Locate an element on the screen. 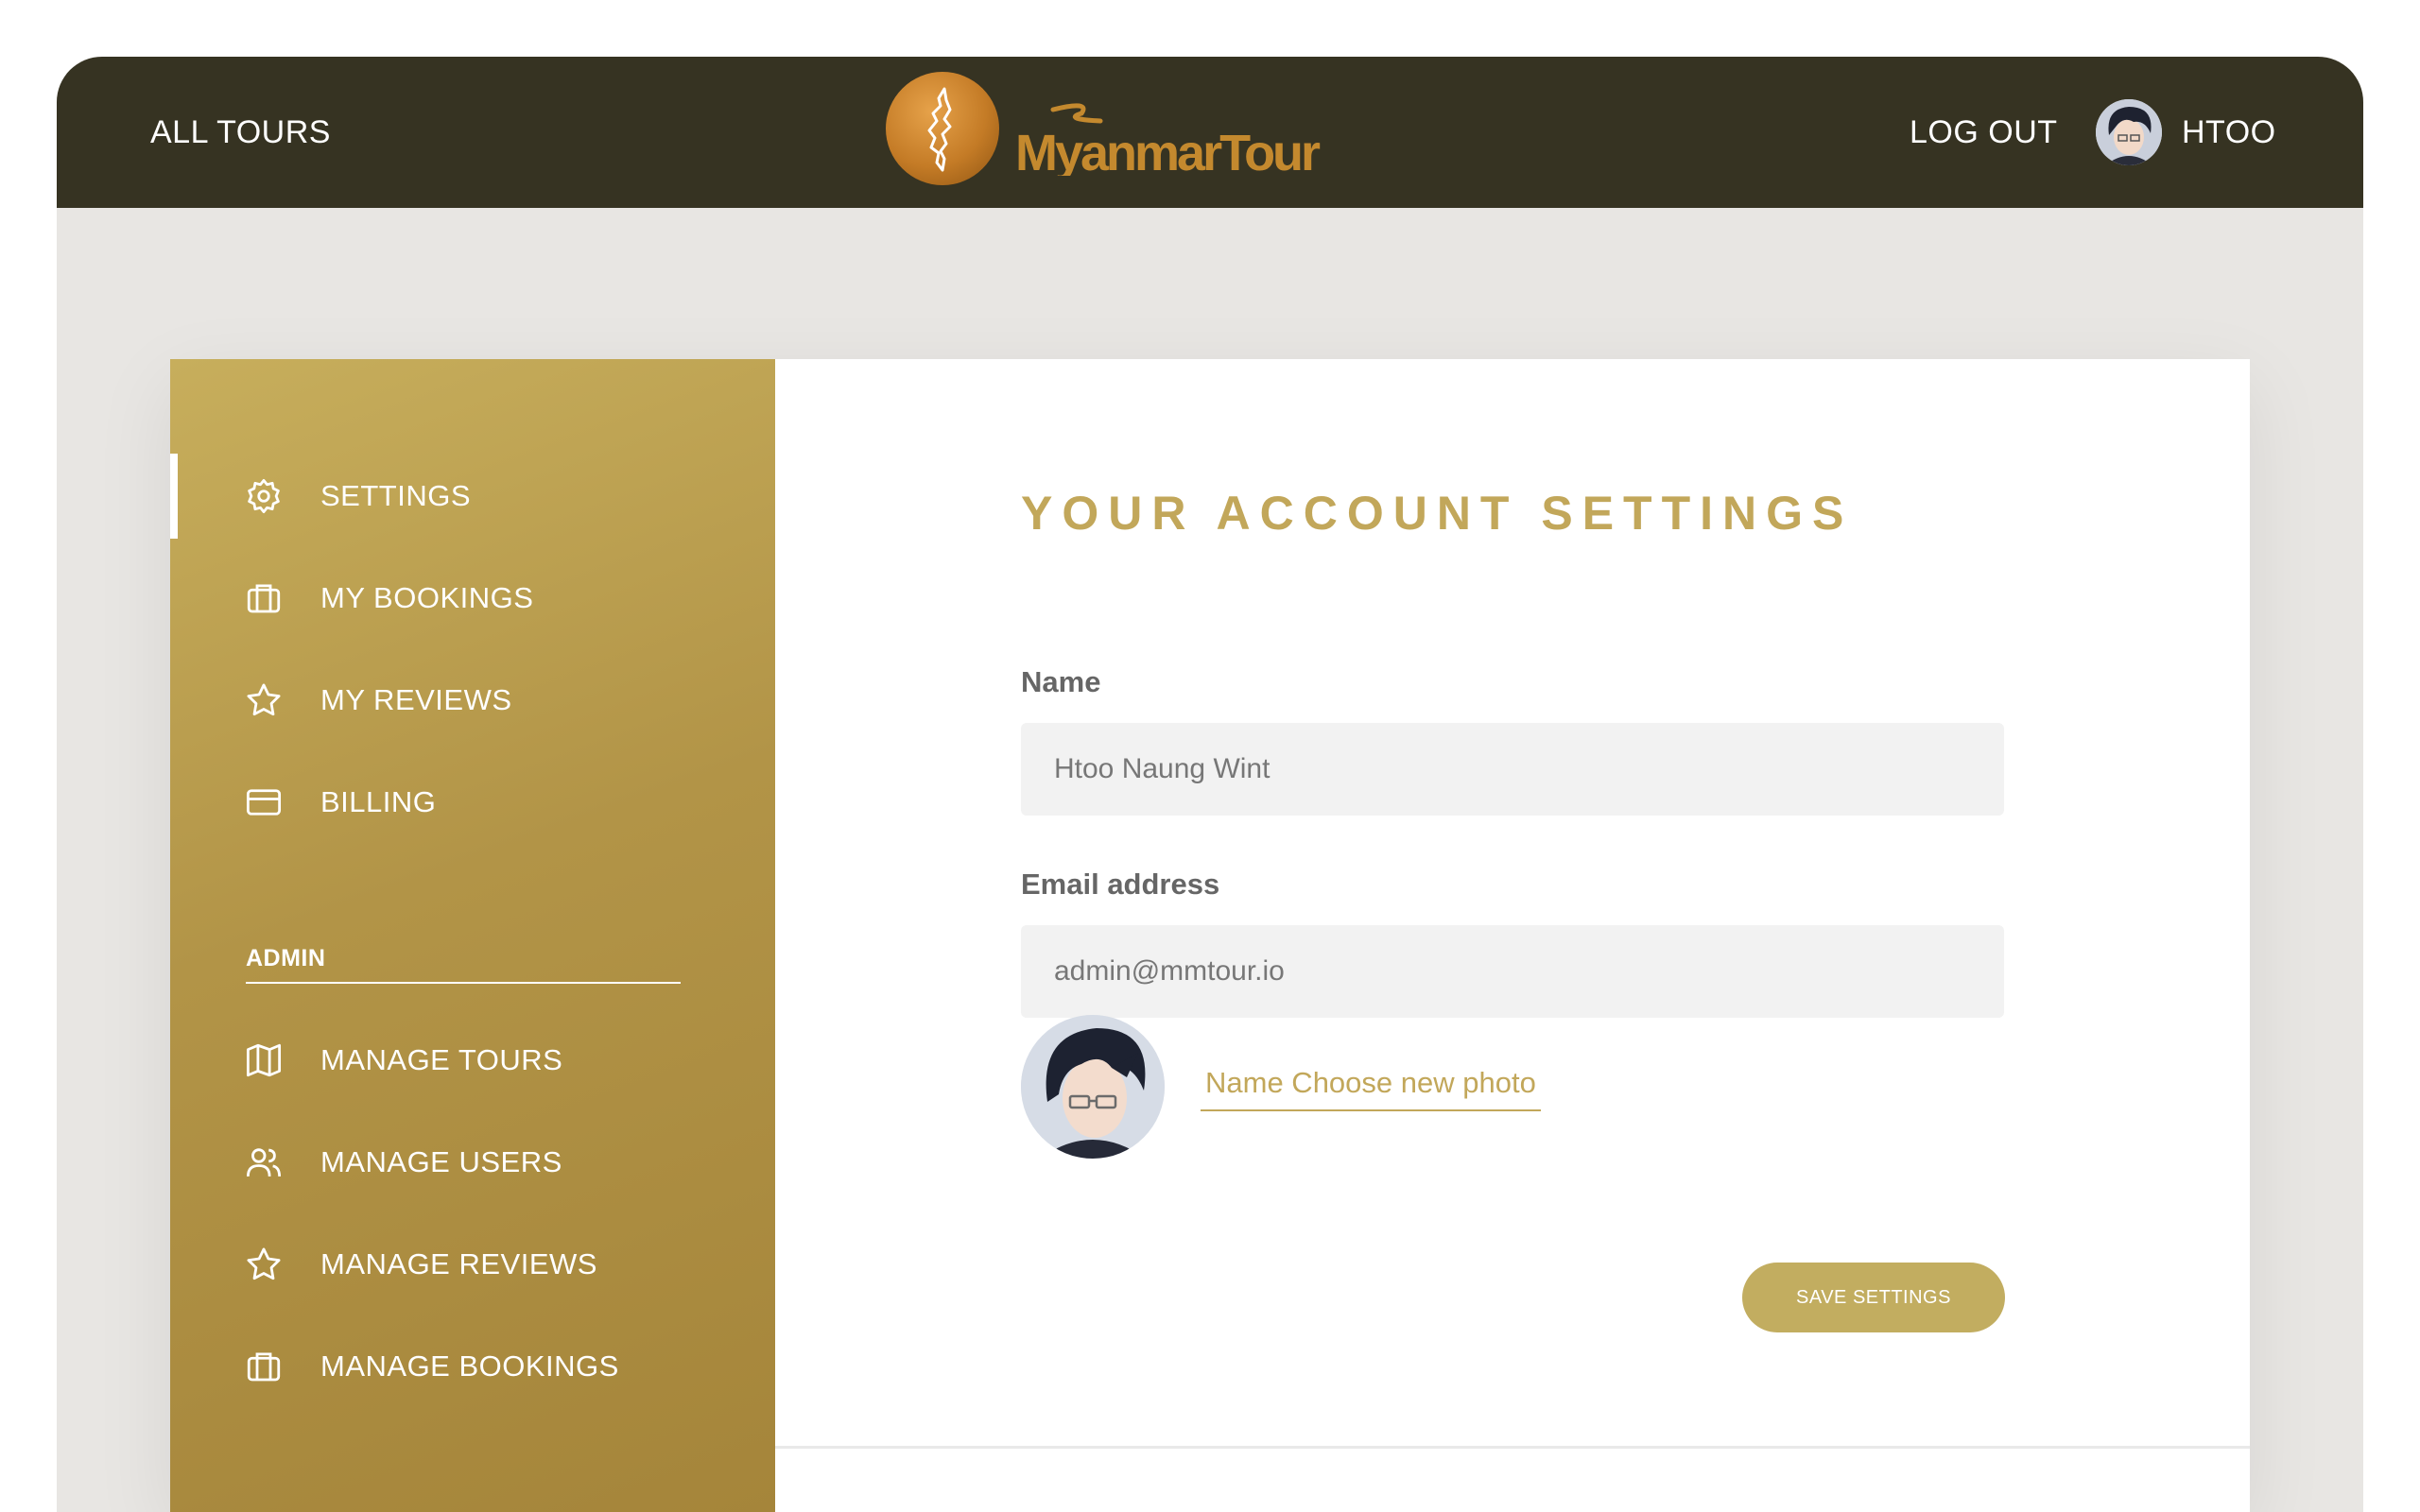 This screenshot has width=2420, height=1512. gear-icon is located at coordinates (264, 496).